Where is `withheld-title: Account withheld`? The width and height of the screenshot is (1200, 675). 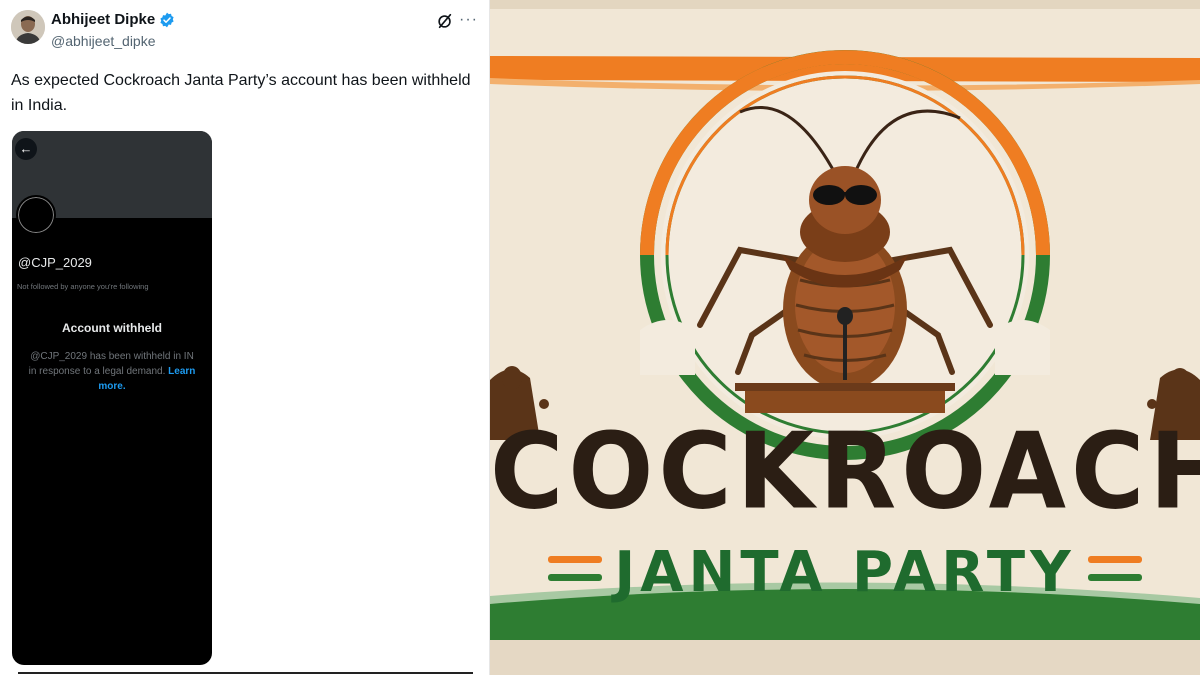 withheld-title: Account withheld is located at coordinates (112, 328).